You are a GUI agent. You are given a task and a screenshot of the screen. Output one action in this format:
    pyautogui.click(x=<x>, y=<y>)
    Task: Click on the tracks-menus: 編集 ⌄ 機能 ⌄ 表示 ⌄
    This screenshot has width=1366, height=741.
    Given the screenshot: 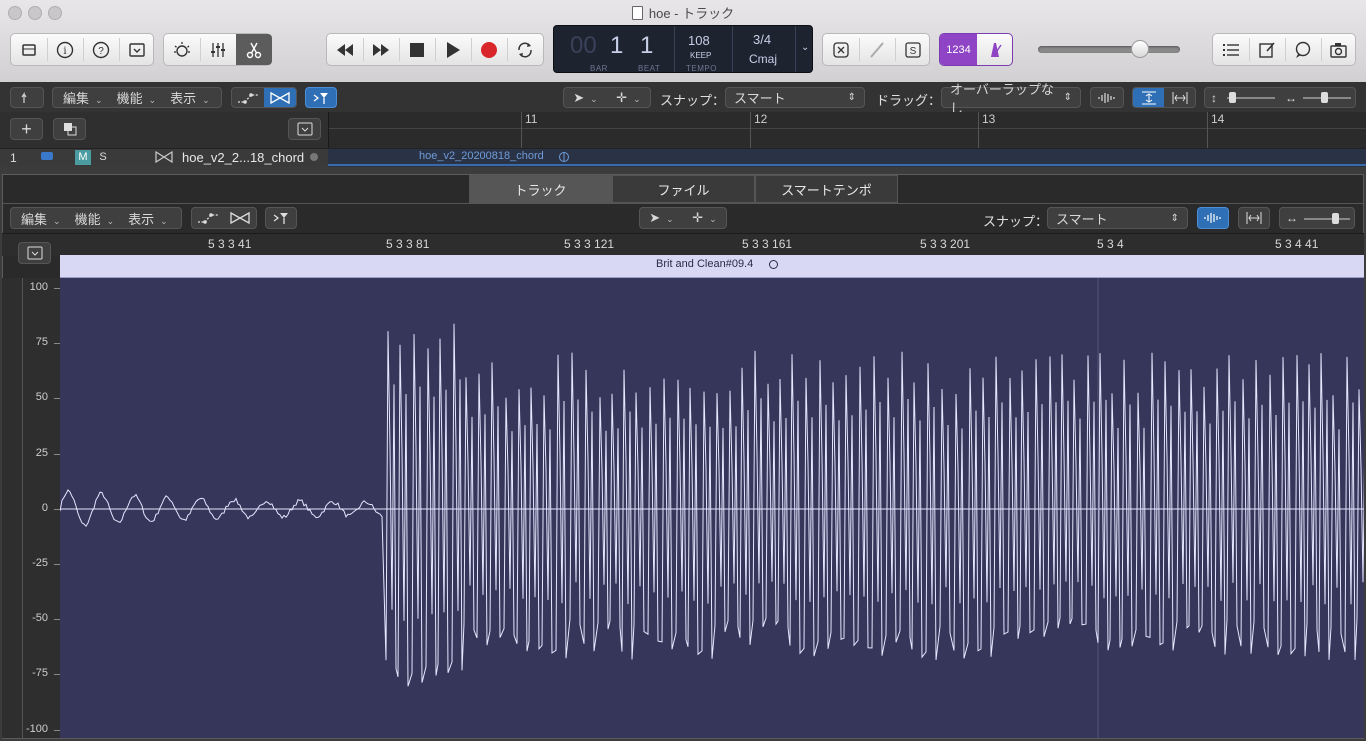 What is the action you would take?
    pyautogui.click(x=137, y=97)
    